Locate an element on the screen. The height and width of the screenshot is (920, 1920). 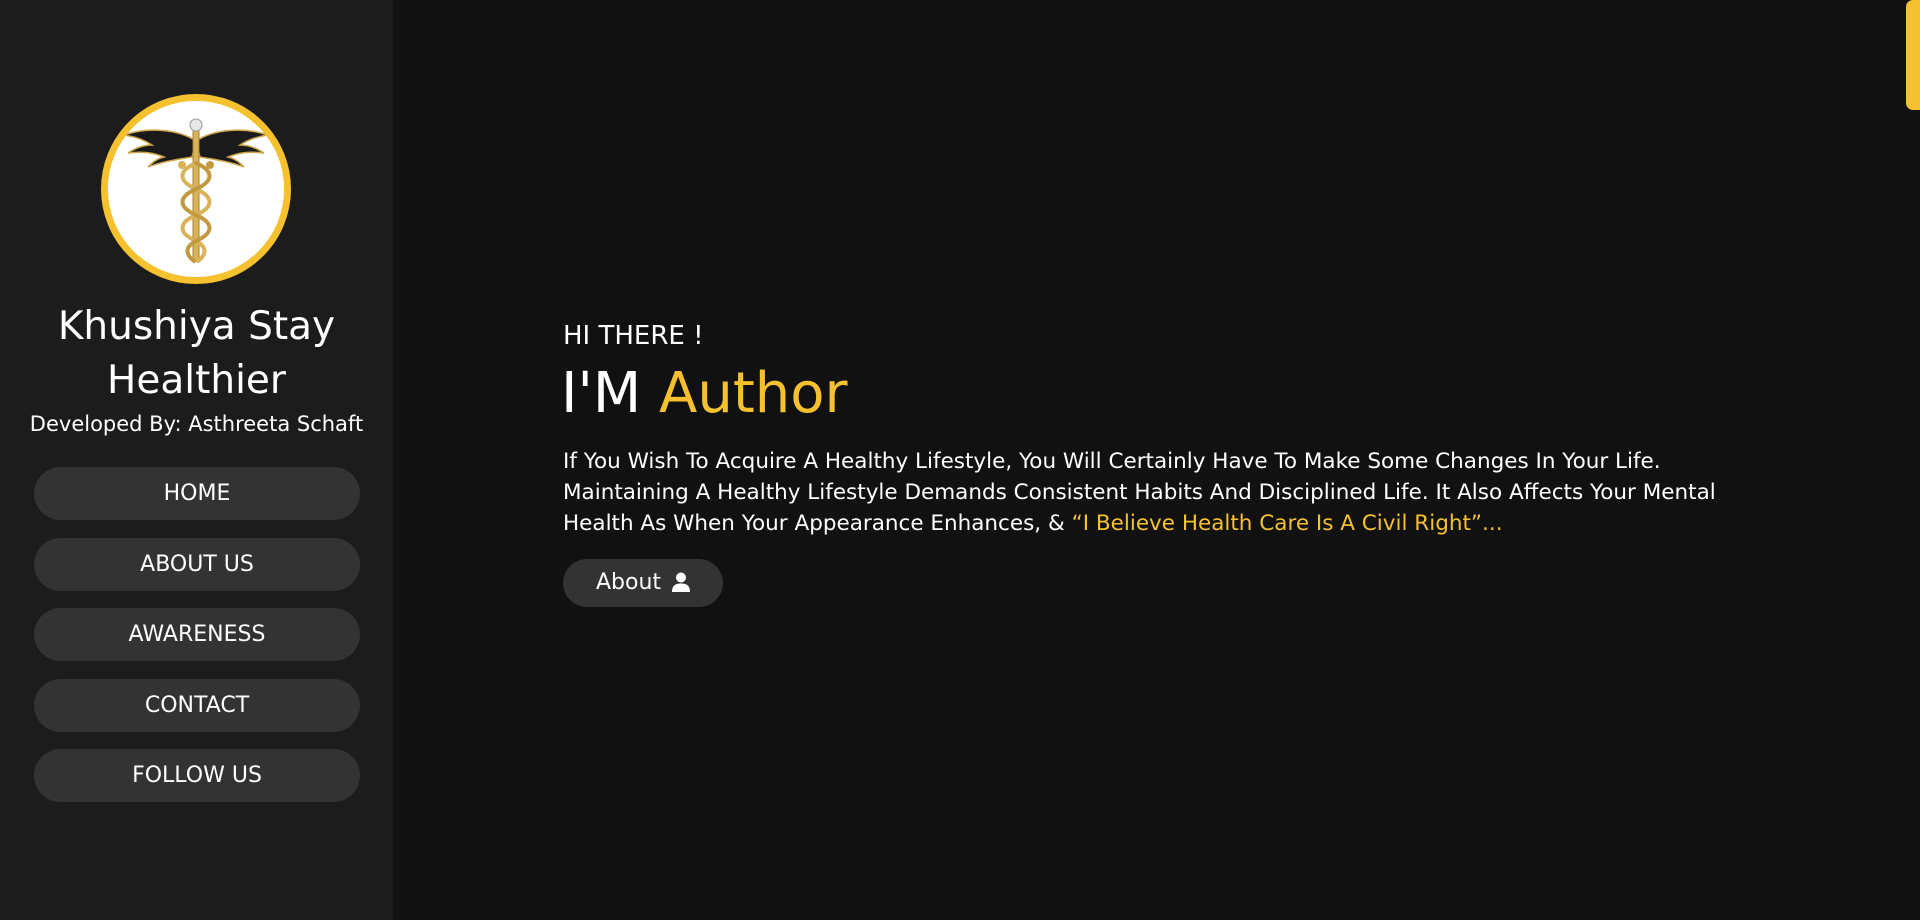
headline: I'M Author is located at coordinates (704, 394).